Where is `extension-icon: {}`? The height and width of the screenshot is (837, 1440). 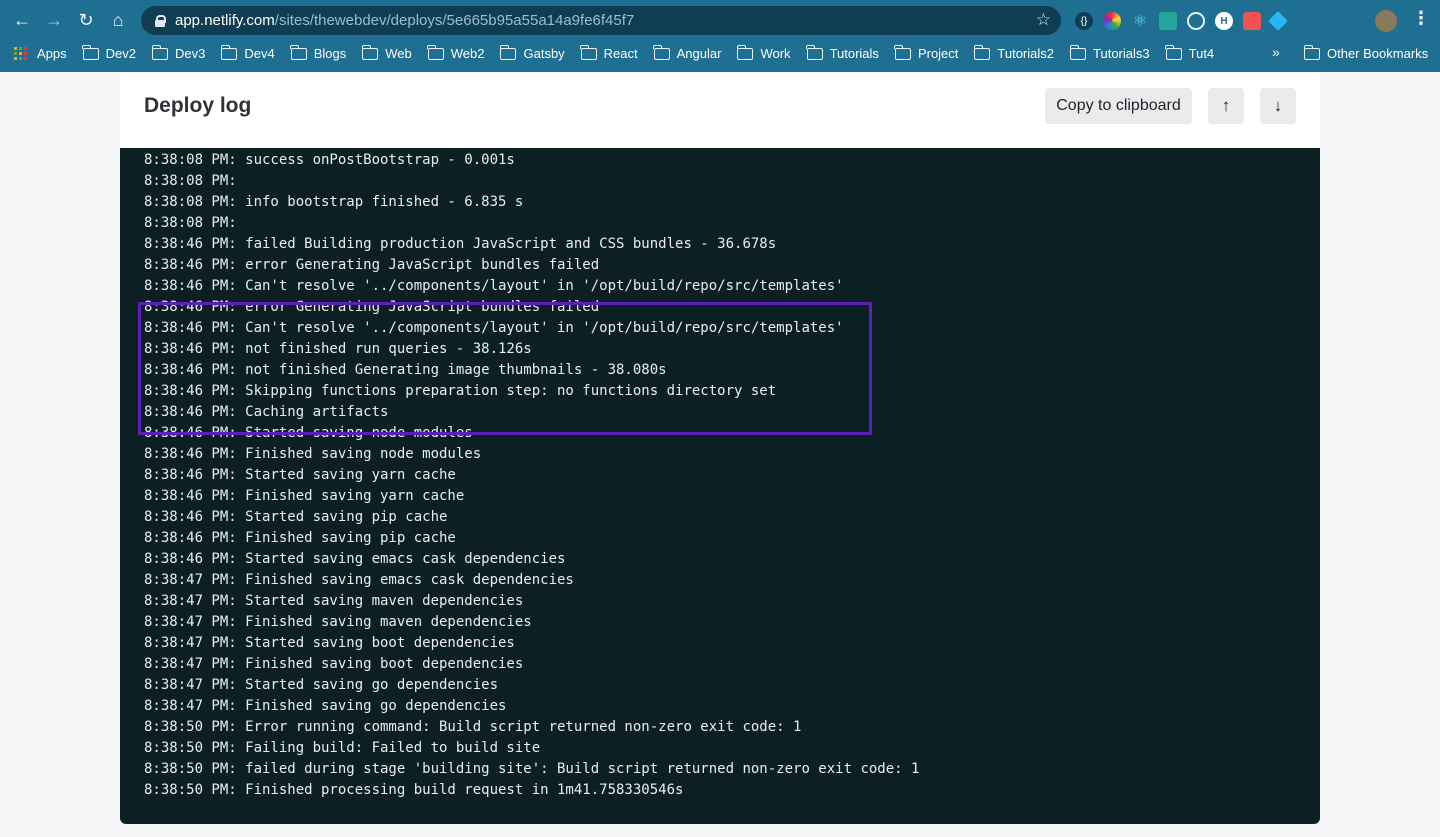
extension-icon: {} is located at coordinates (1084, 21).